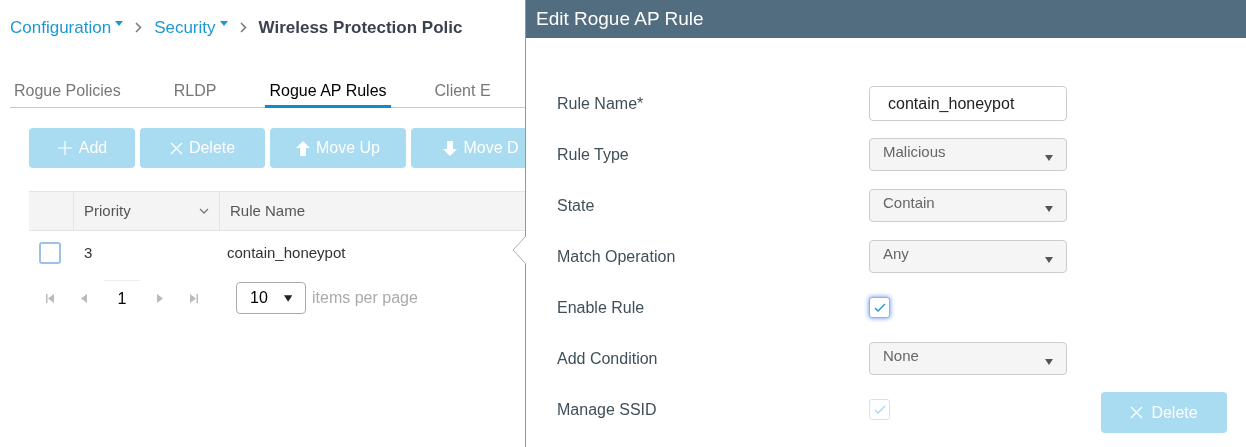  What do you see at coordinates (191, 27) in the screenshot?
I see `breadcrumb-link: Security` at bounding box center [191, 27].